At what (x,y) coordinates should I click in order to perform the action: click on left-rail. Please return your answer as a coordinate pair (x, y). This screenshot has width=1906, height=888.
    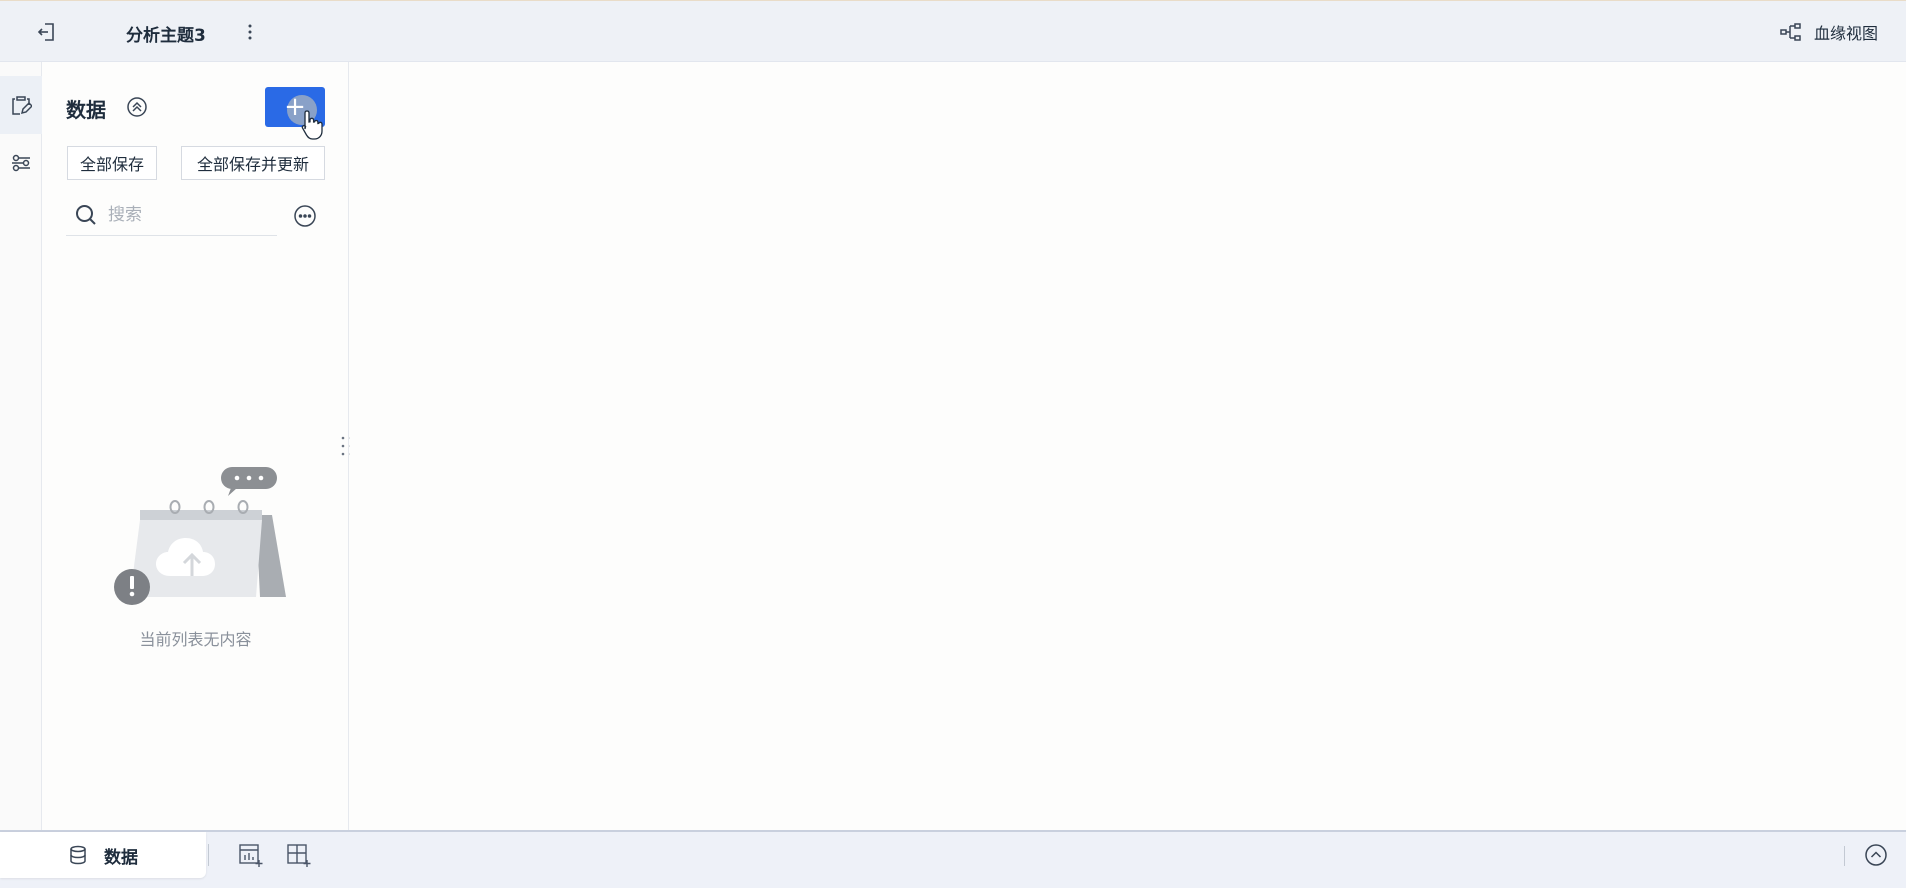
    Looking at the image, I should click on (21, 446).